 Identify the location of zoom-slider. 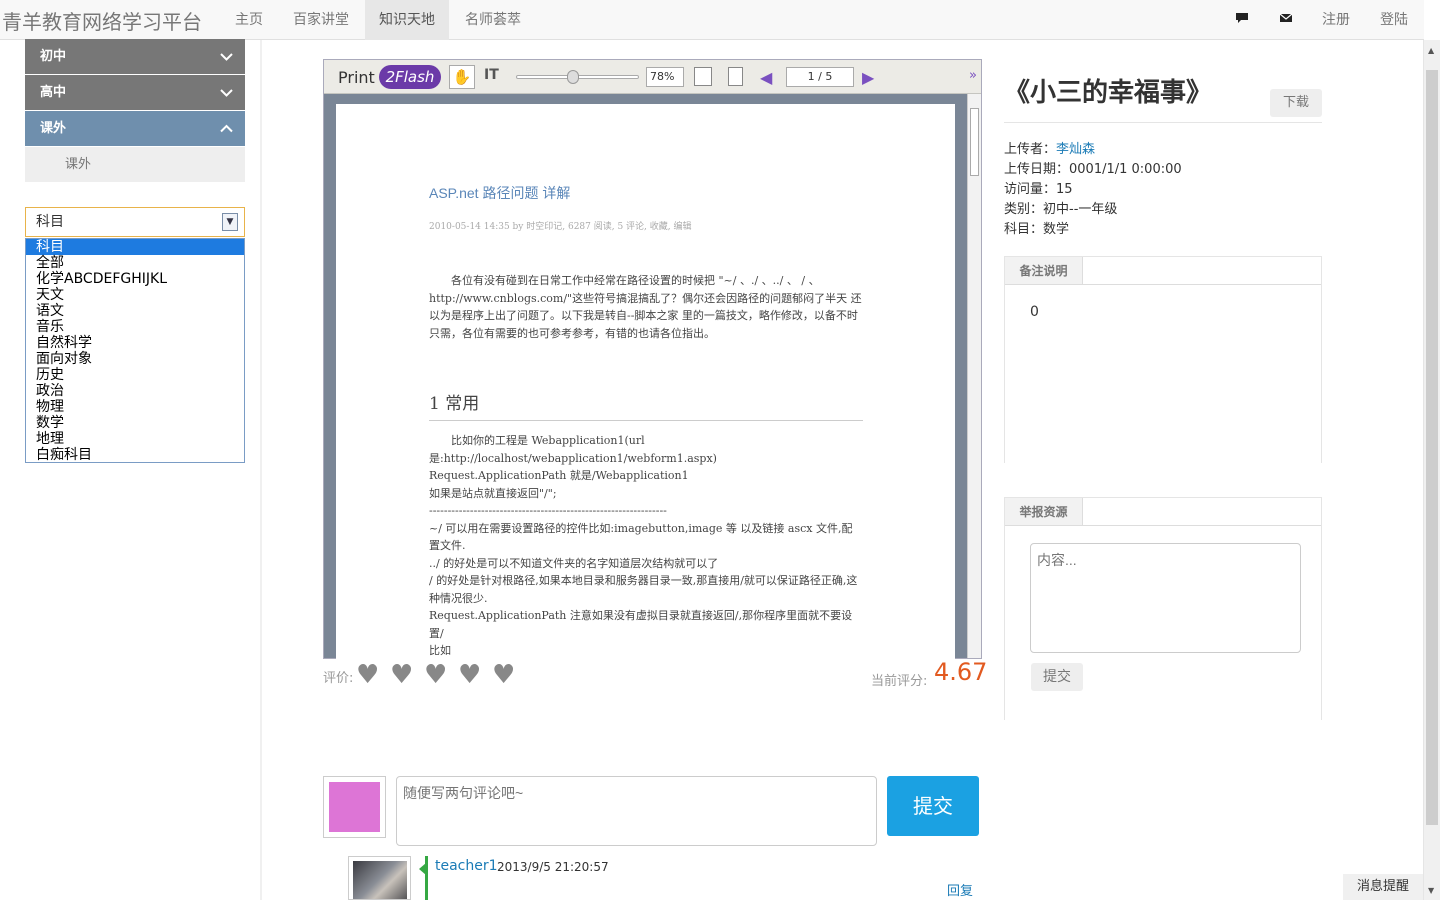
(577, 77).